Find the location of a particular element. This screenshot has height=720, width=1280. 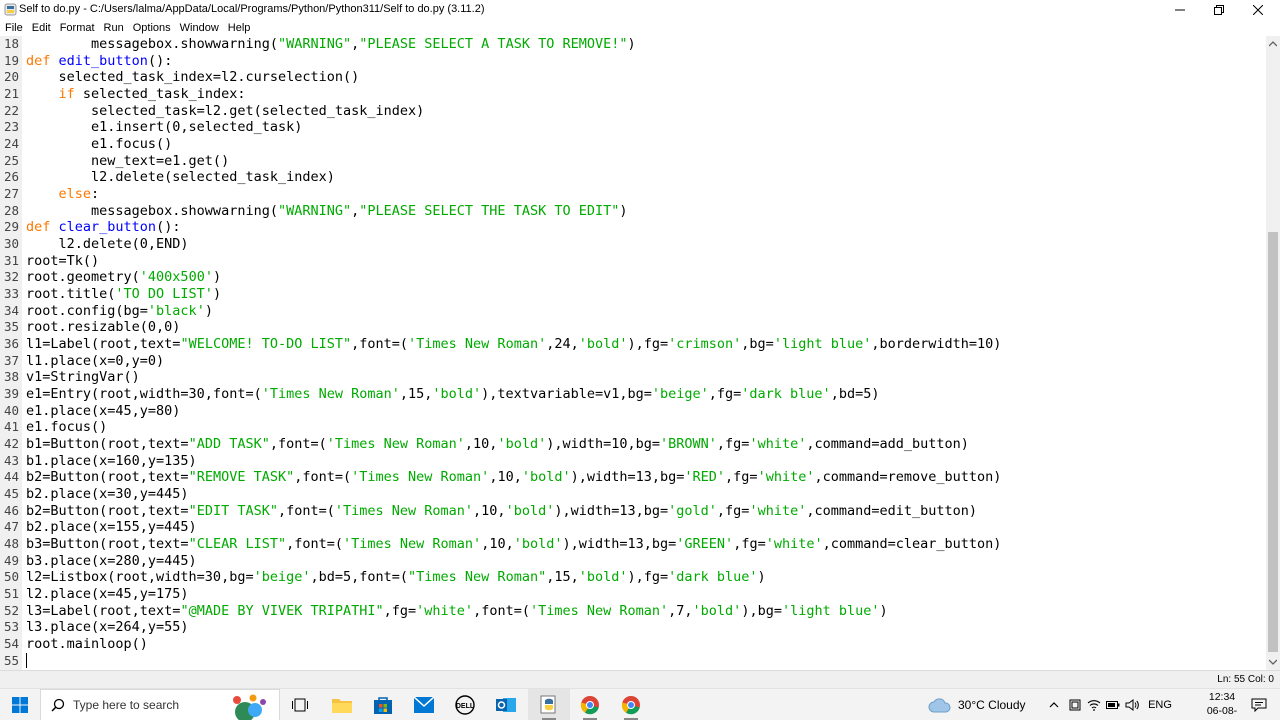

code-line: 31 root=Tk() is located at coordinates (633, 261).